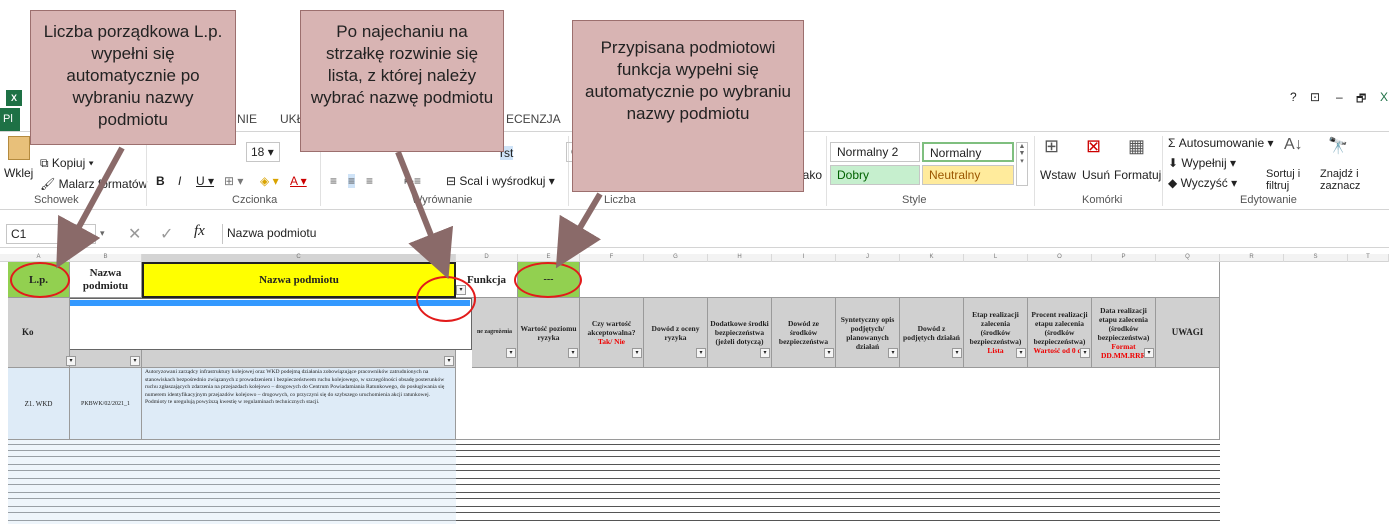 This screenshot has height=524, width=1389. Describe the element at coordinates (90, 207) in the screenshot. I see `arrow-lp` at that location.